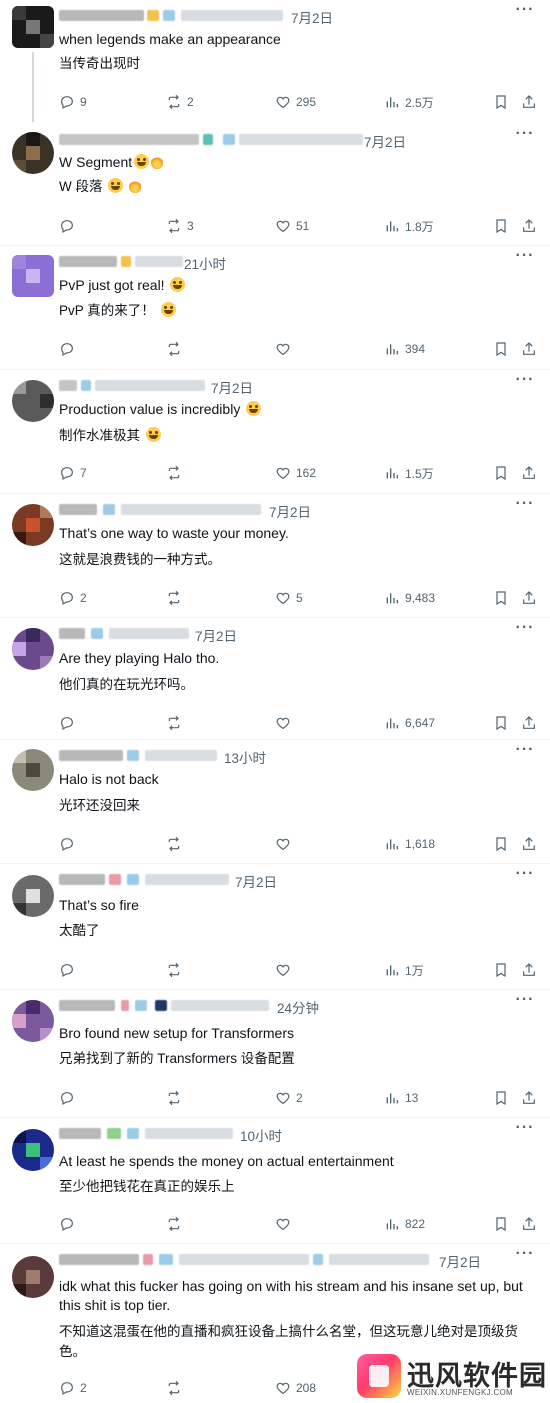  What do you see at coordinates (261, 1135) in the screenshot?
I see `tweet-time: 10小时` at bounding box center [261, 1135].